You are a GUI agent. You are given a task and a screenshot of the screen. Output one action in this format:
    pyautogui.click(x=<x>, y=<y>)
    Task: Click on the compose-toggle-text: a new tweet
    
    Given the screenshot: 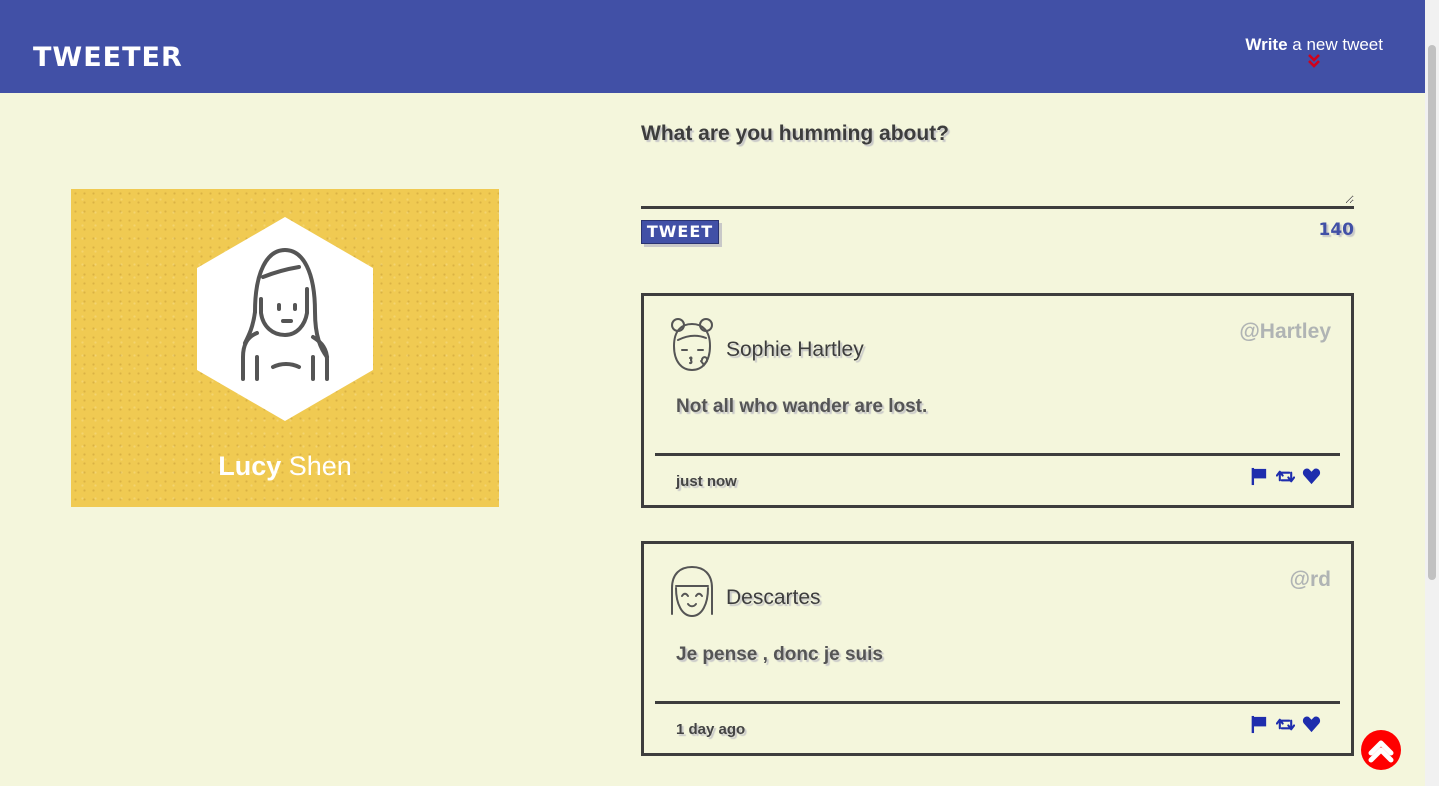 What is the action you would take?
    pyautogui.click(x=1335, y=44)
    